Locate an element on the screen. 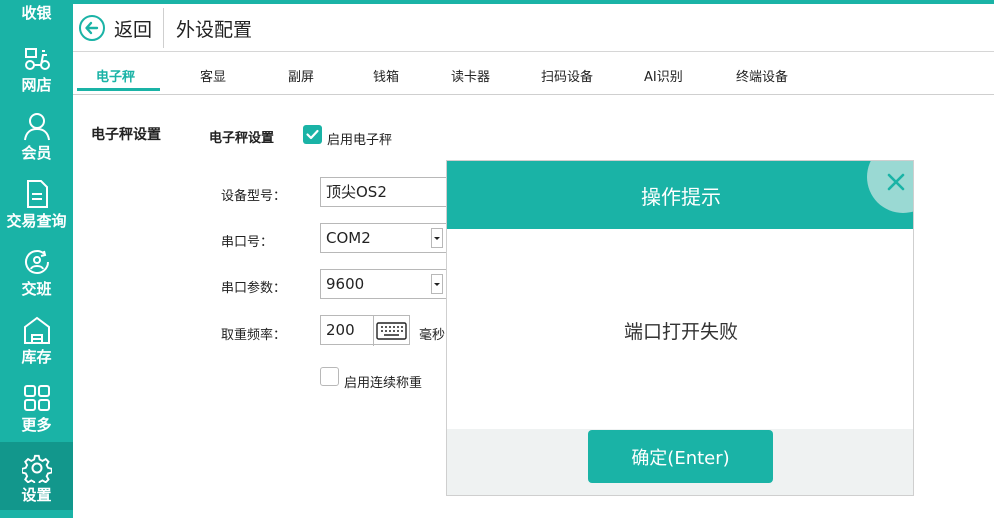  sidebar-item-more: 更多 is located at coordinates (36, 406).